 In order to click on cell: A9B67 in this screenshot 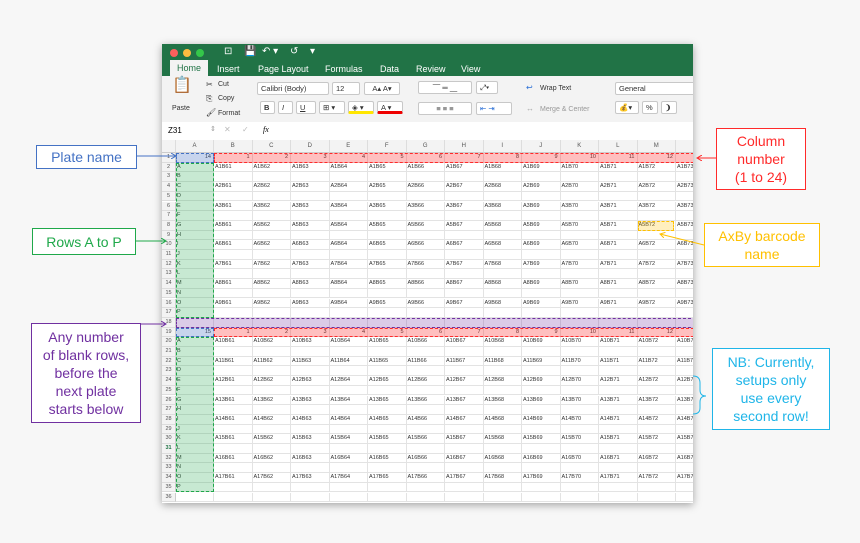, I will do `click(464, 303)`.